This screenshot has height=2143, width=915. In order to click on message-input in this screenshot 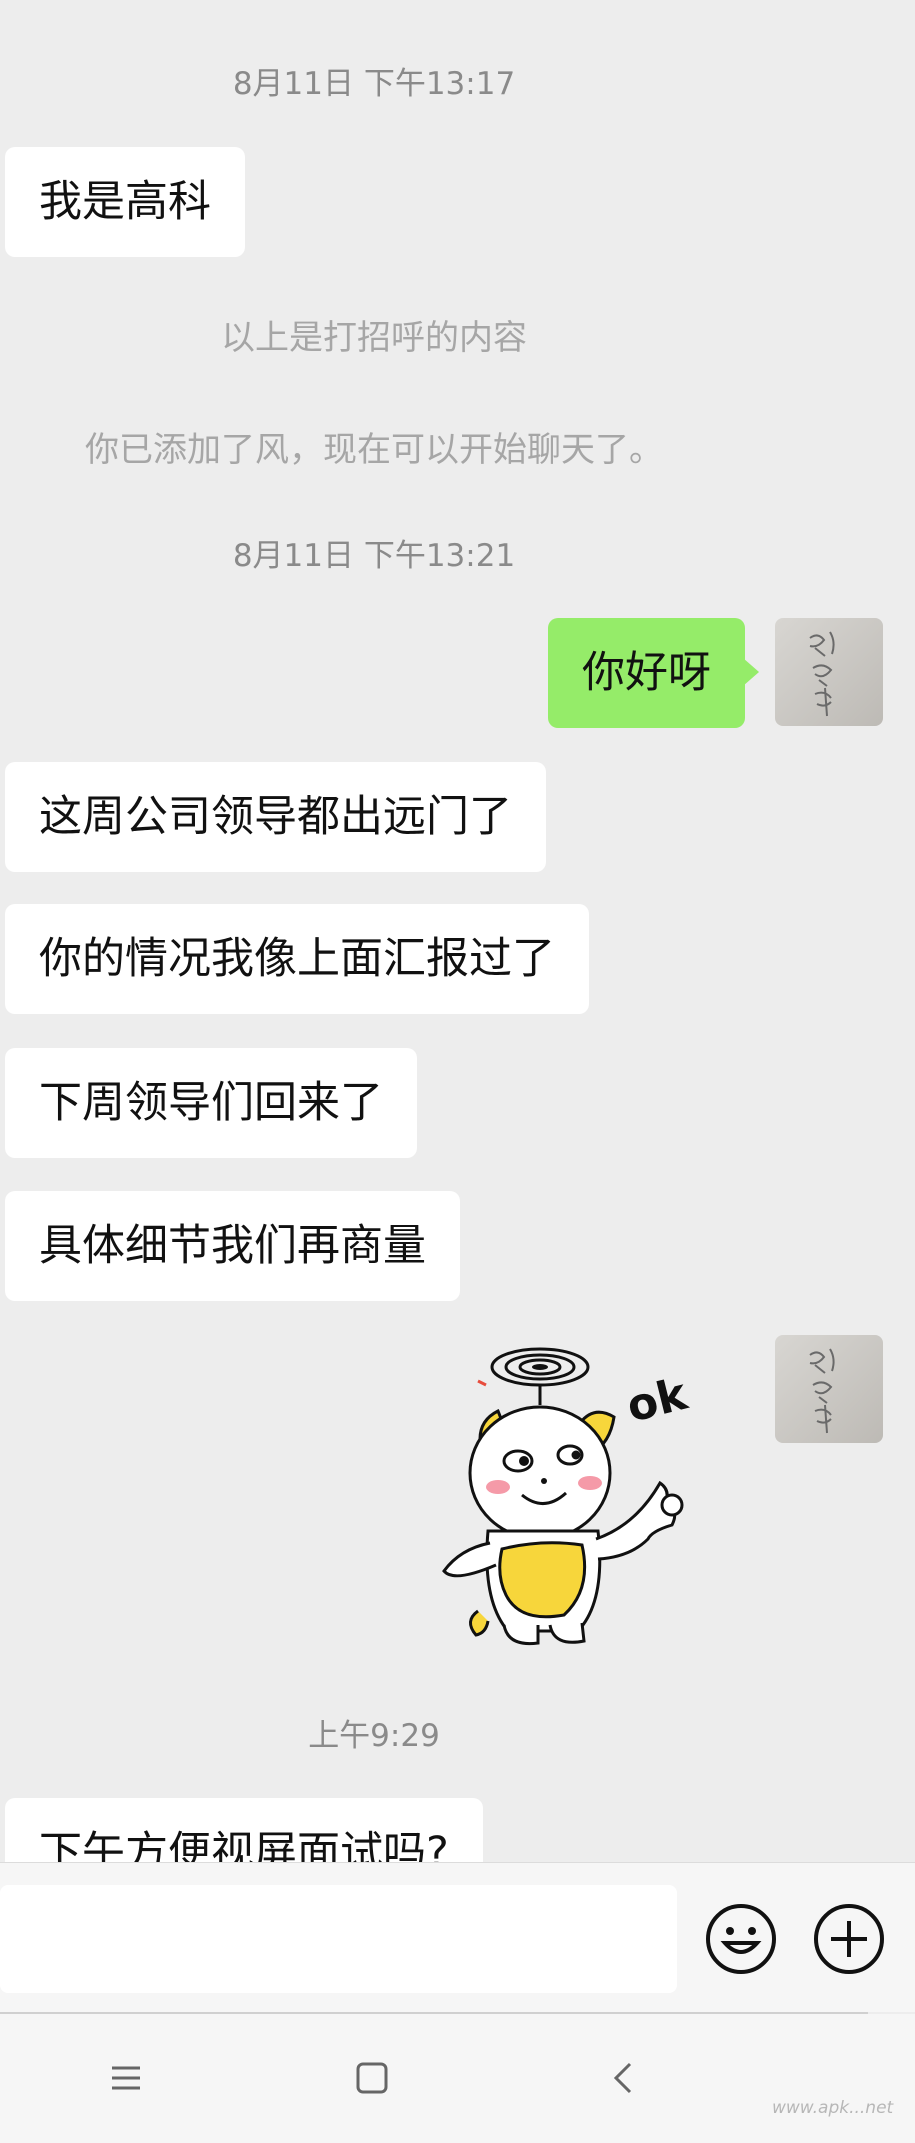, I will do `click(338, 1939)`.